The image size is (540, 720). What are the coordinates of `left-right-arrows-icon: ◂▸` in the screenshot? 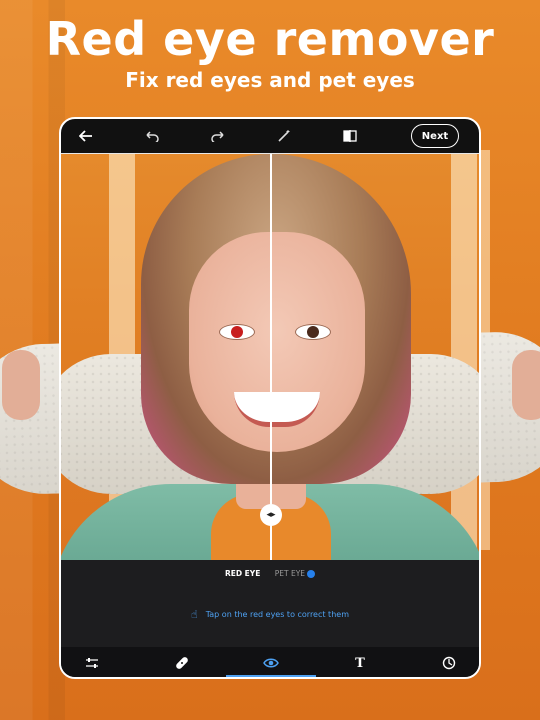 It's located at (271, 515).